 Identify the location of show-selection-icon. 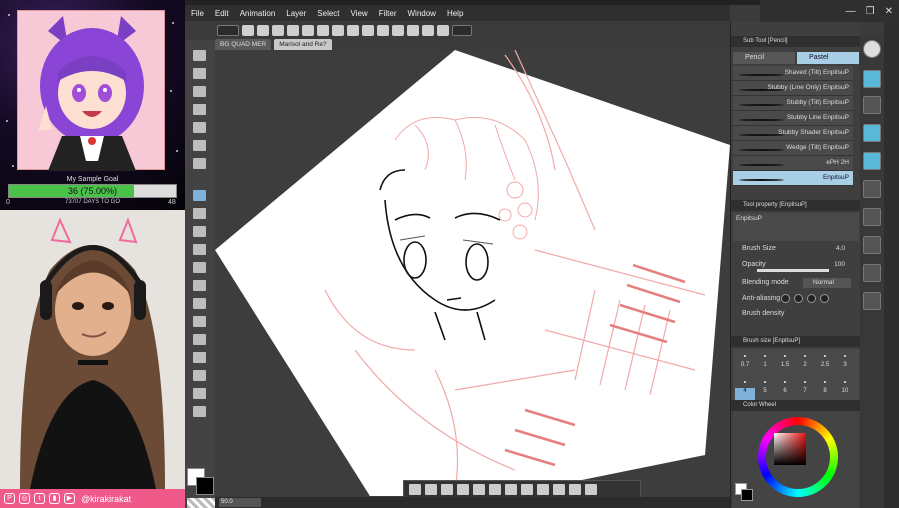
(398, 30).